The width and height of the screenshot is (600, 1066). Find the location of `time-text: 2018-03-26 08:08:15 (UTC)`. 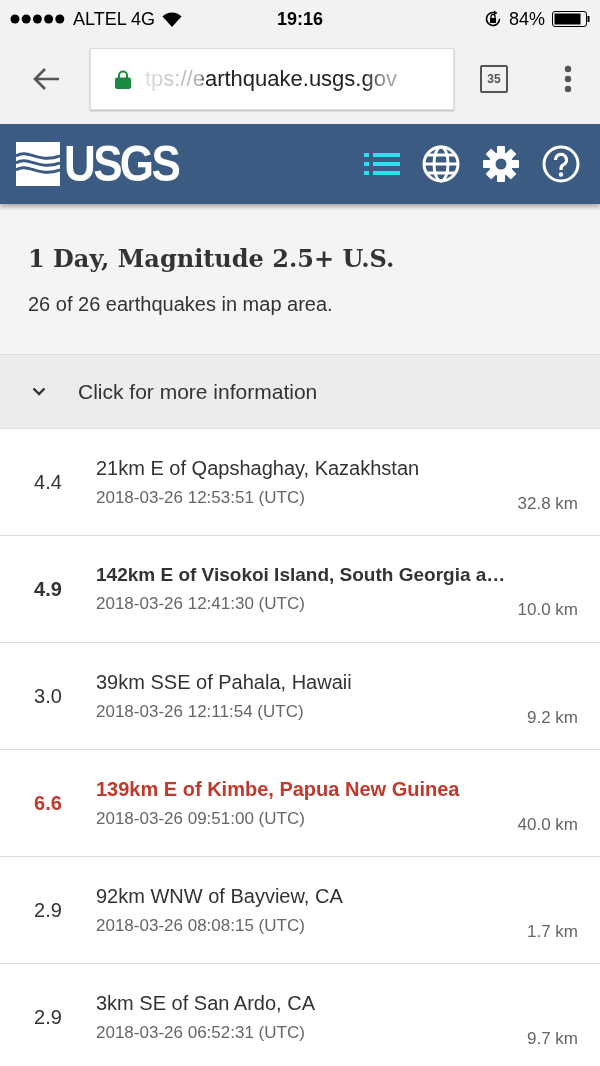

time-text: 2018-03-26 08:08:15 (UTC) is located at coordinates (200, 925).